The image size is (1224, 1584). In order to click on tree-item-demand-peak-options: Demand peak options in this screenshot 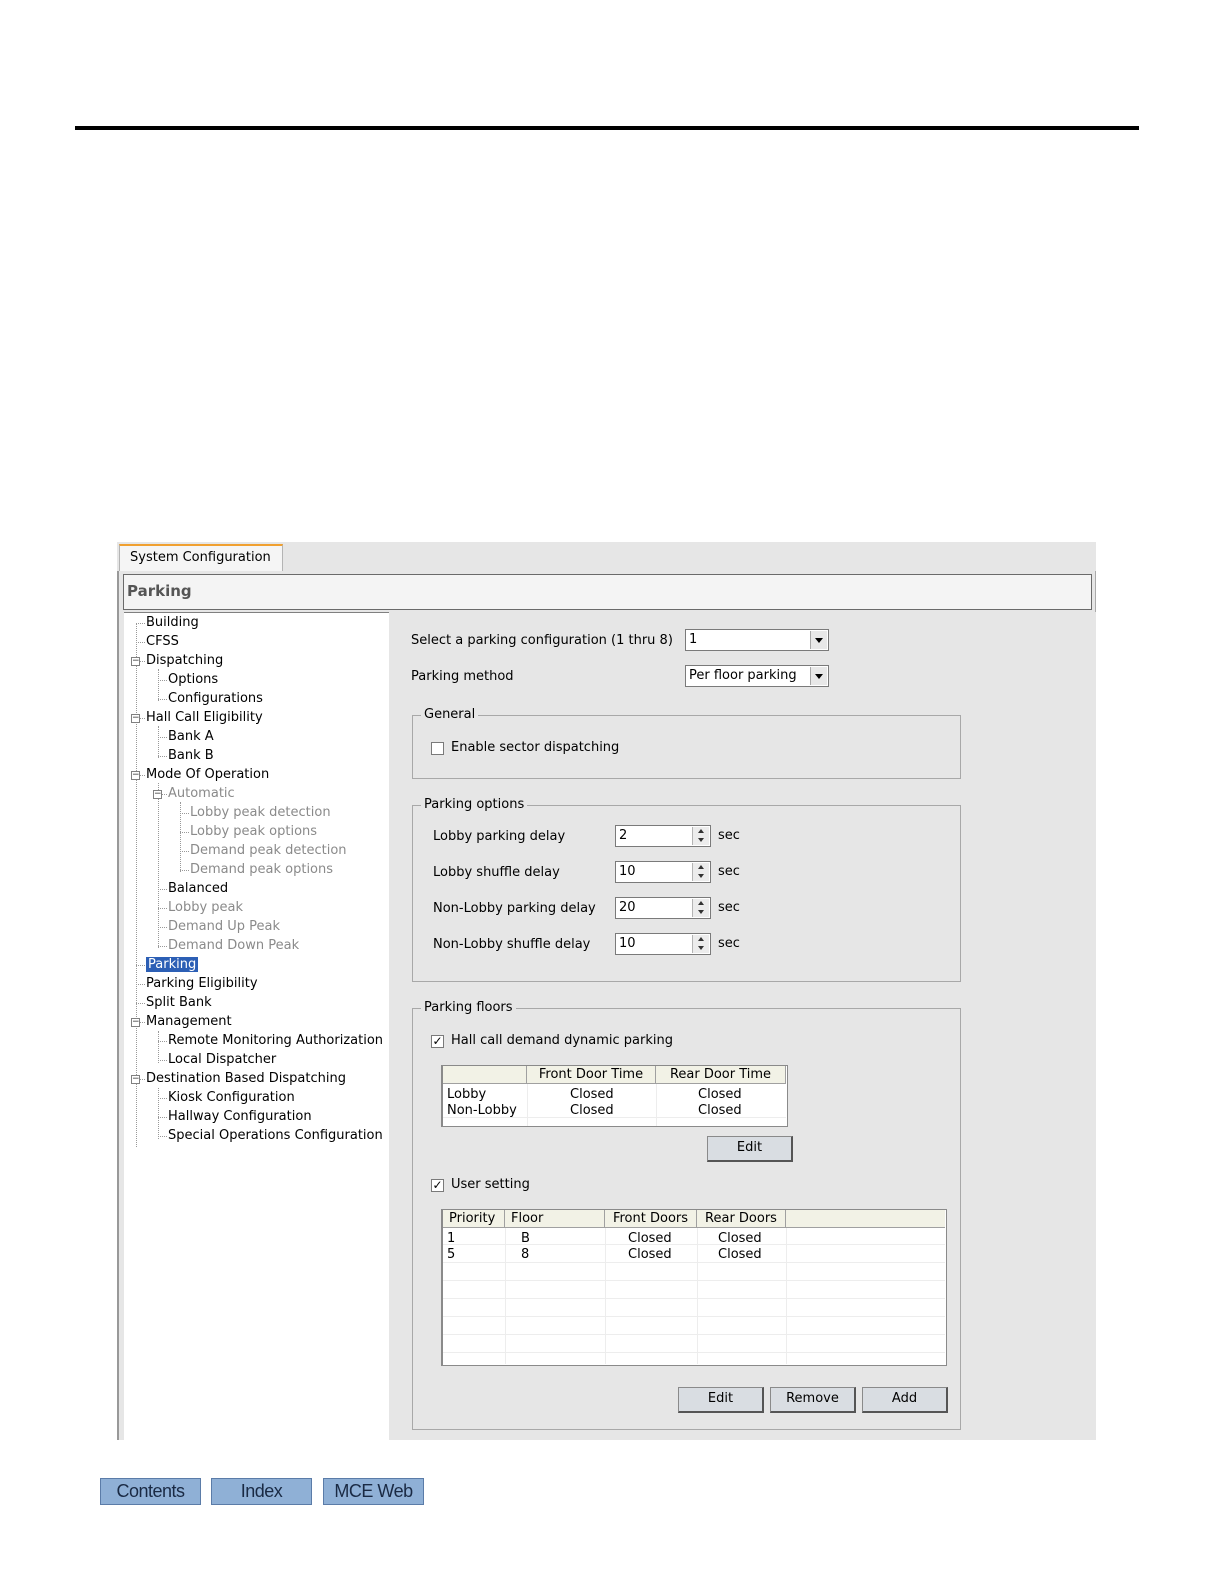, I will do `click(261, 870)`.